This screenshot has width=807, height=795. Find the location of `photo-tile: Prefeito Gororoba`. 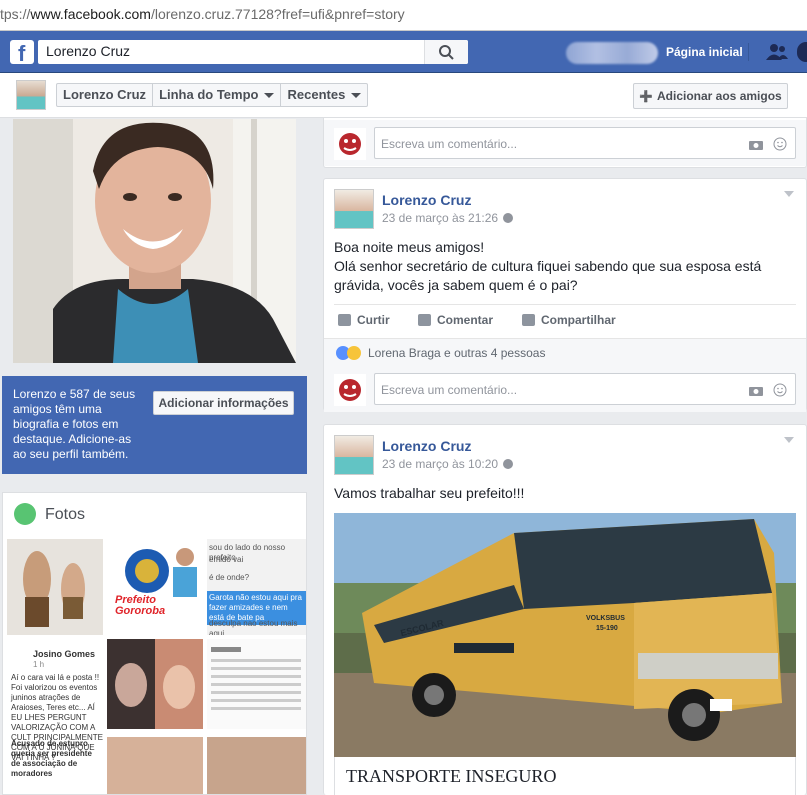

photo-tile: Prefeito Gororoba is located at coordinates (155, 587).